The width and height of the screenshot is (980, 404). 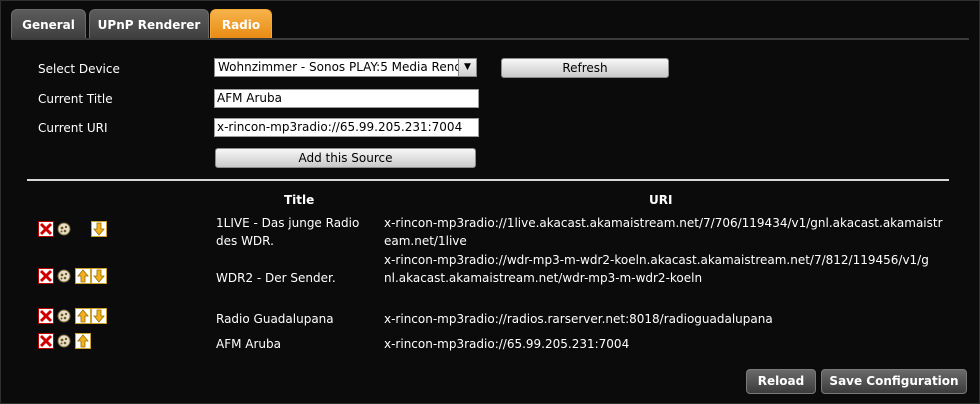 I want to click on tab-general: General, so click(x=48, y=24).